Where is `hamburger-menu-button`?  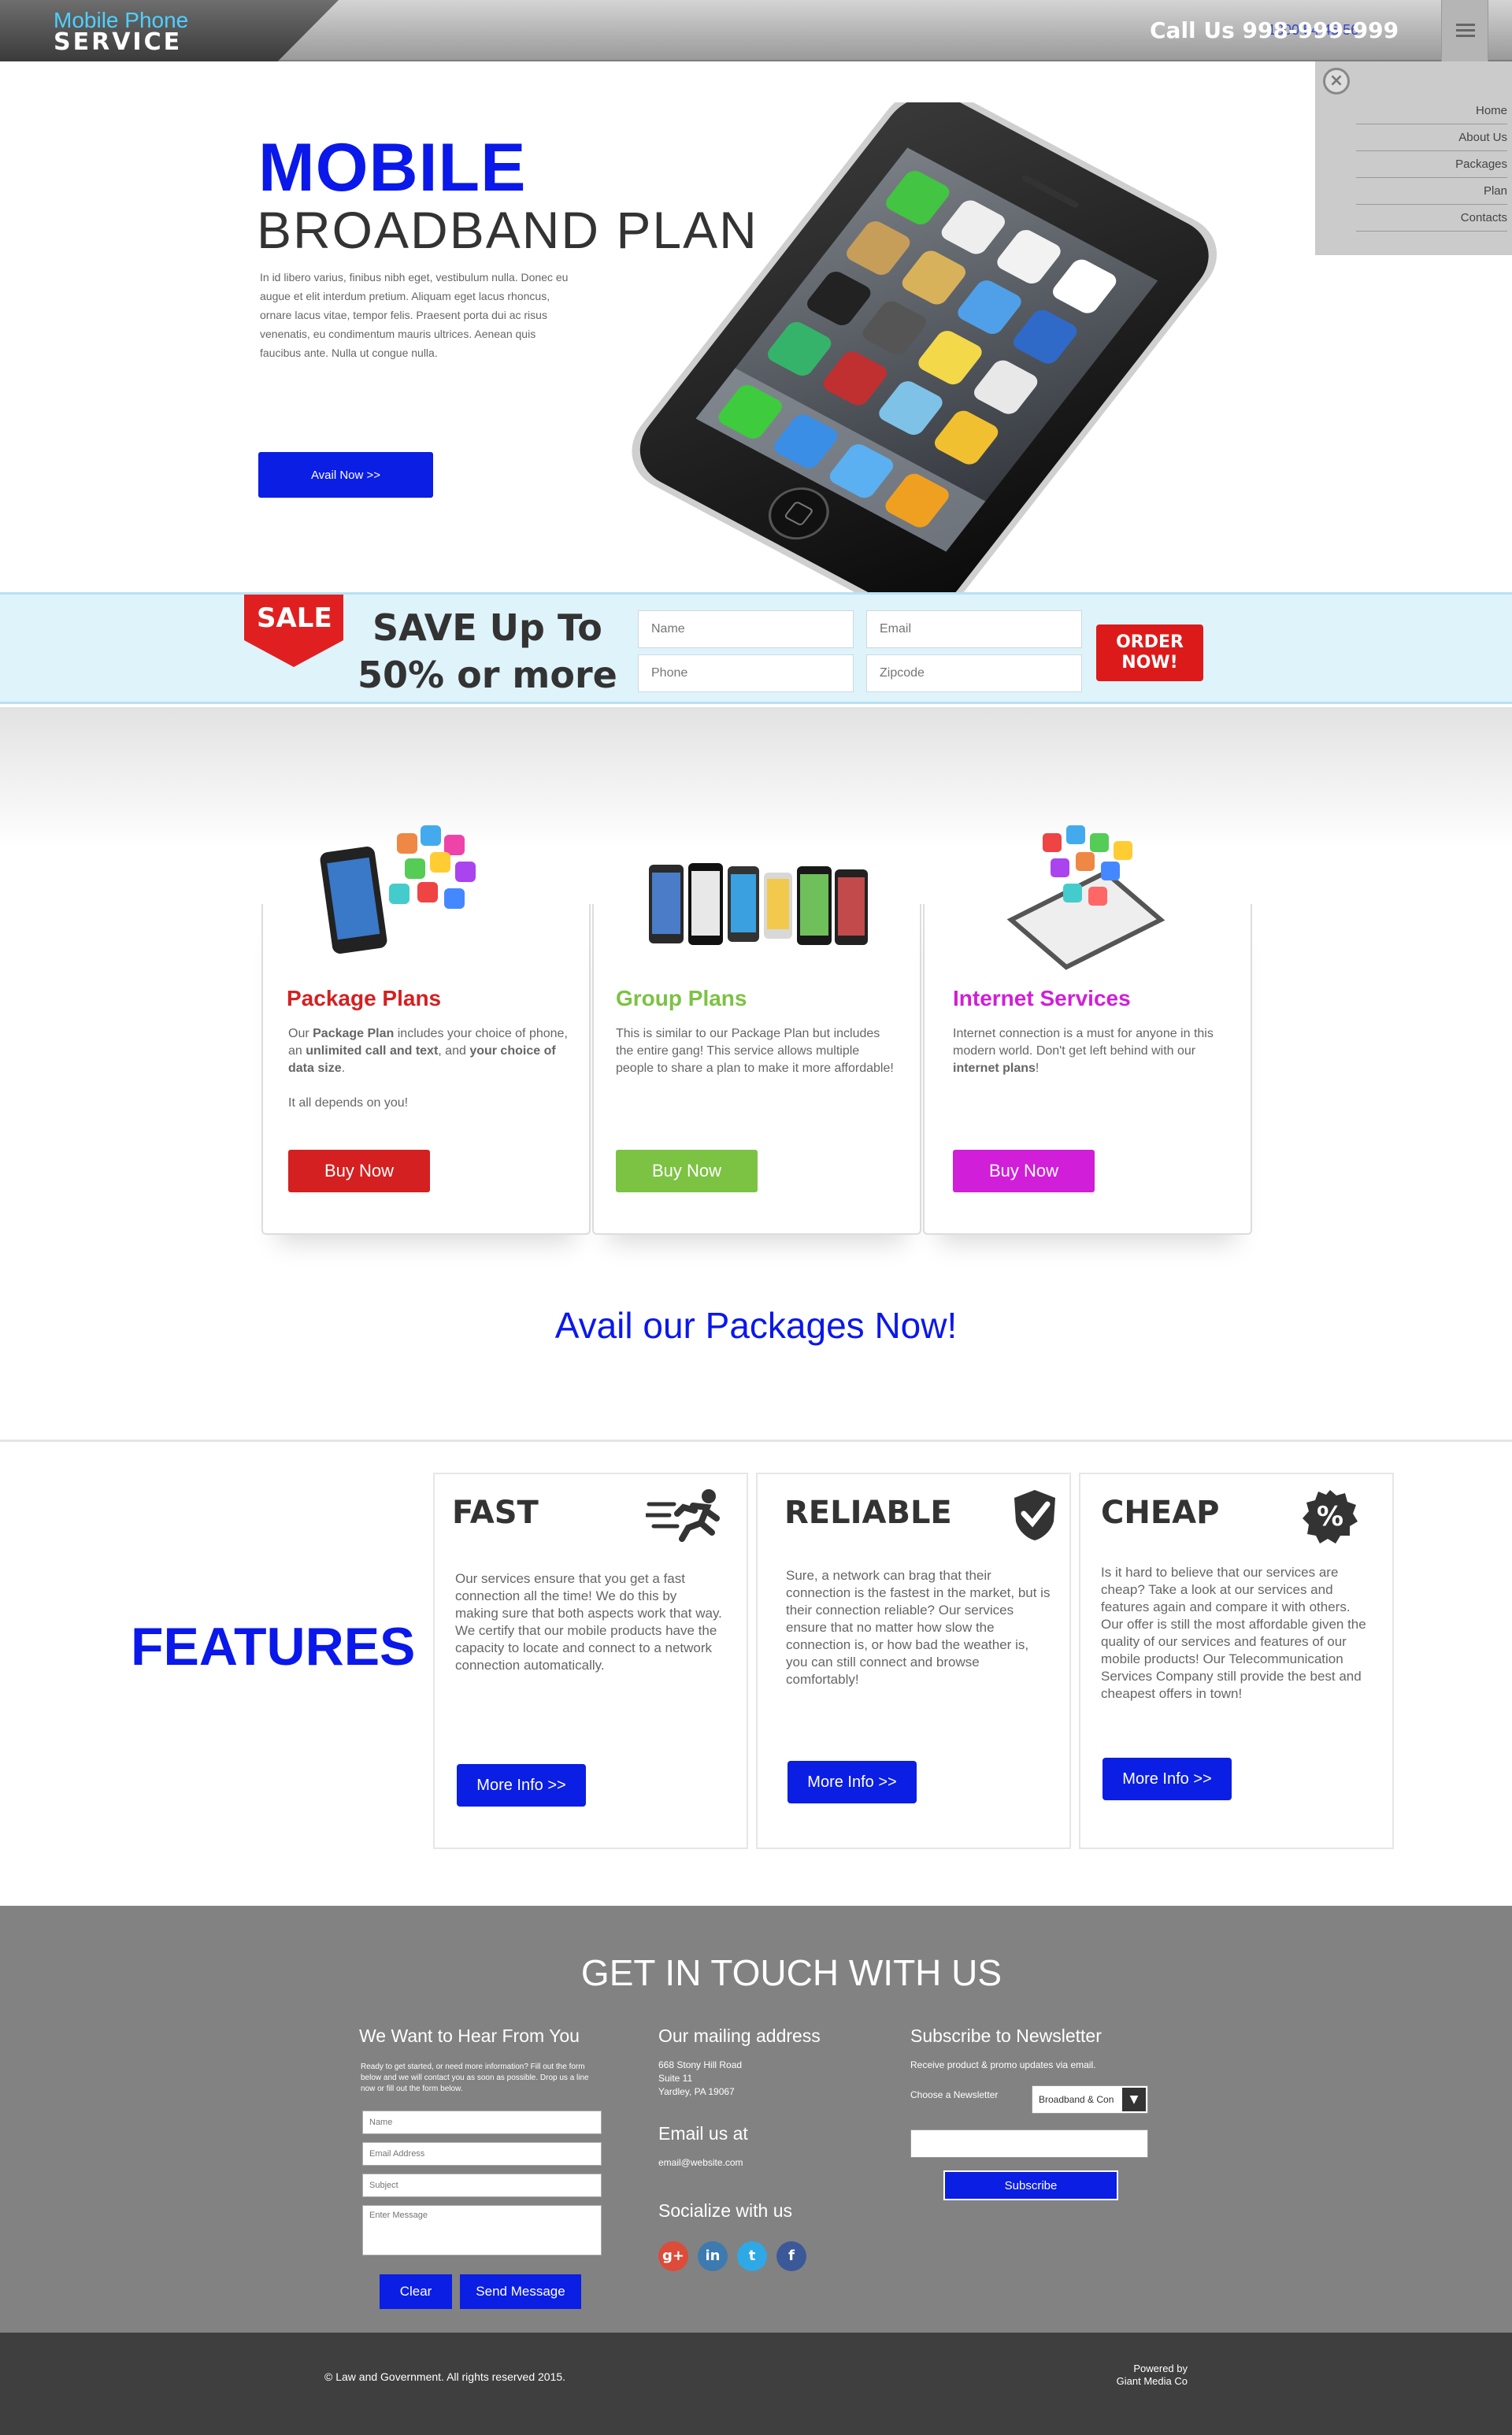 hamburger-menu-button is located at coordinates (1464, 30).